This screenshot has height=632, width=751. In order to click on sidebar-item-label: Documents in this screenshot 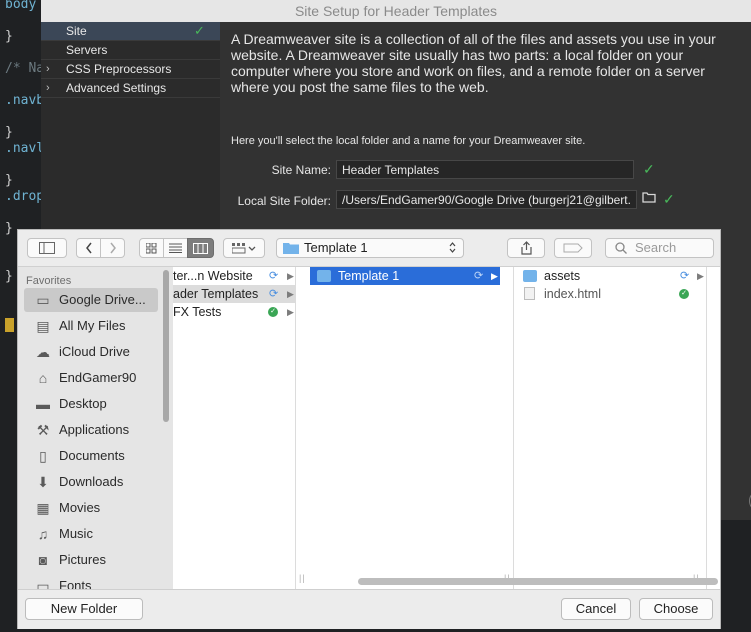, I will do `click(92, 455)`.